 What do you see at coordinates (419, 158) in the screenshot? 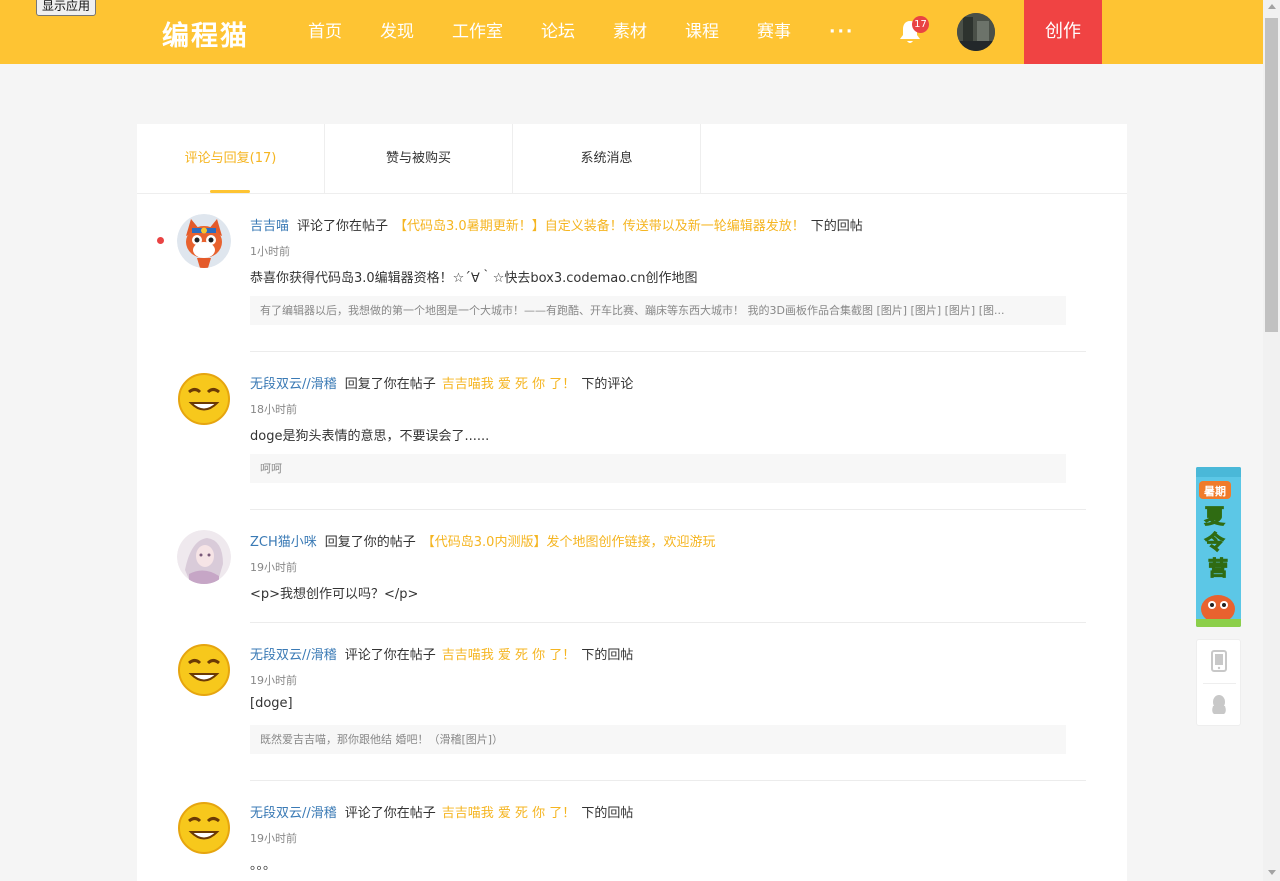
I see `tab-likes-purchases: 赞与被购买` at bounding box center [419, 158].